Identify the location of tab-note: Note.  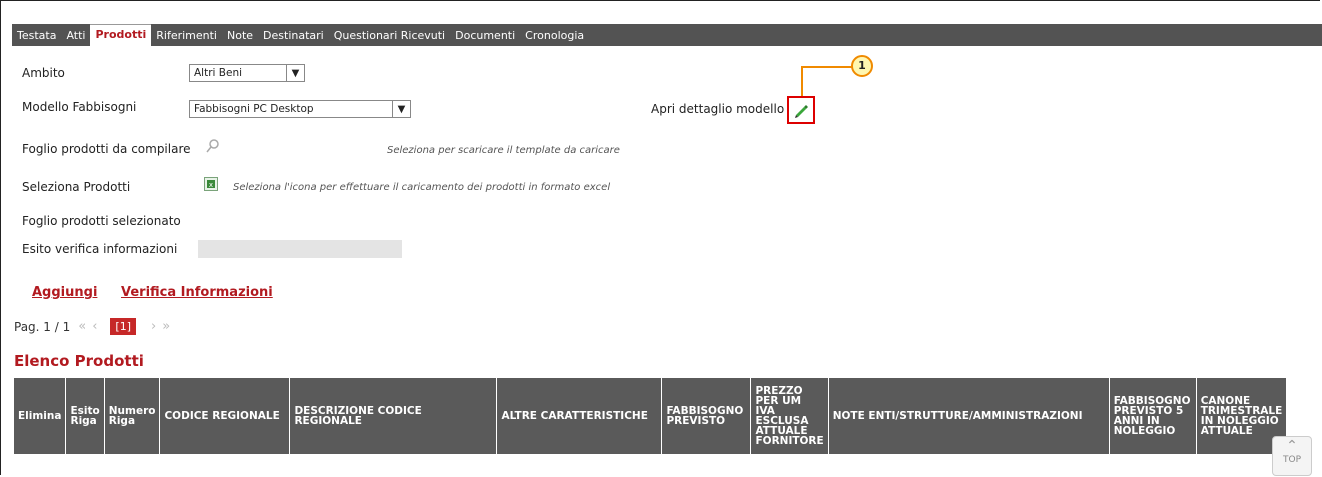
(240, 36).